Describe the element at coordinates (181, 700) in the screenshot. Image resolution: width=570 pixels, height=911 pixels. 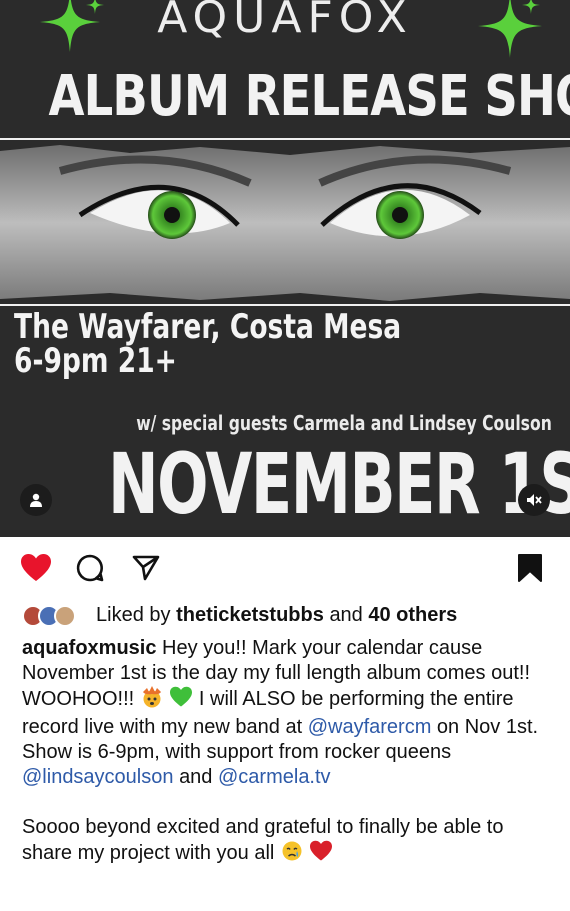
I see `green-heart-icon` at that location.